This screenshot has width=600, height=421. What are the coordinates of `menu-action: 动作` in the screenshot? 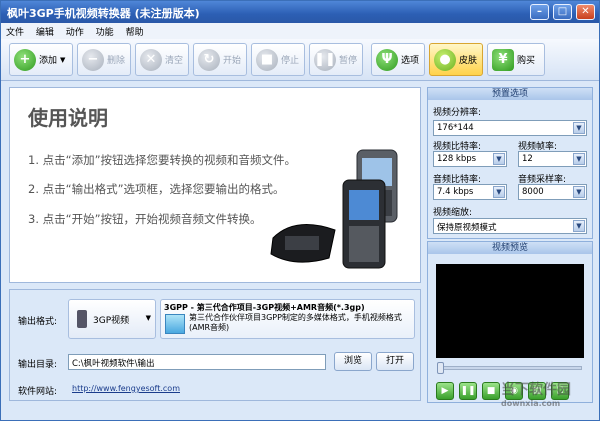 It's located at (74, 30).